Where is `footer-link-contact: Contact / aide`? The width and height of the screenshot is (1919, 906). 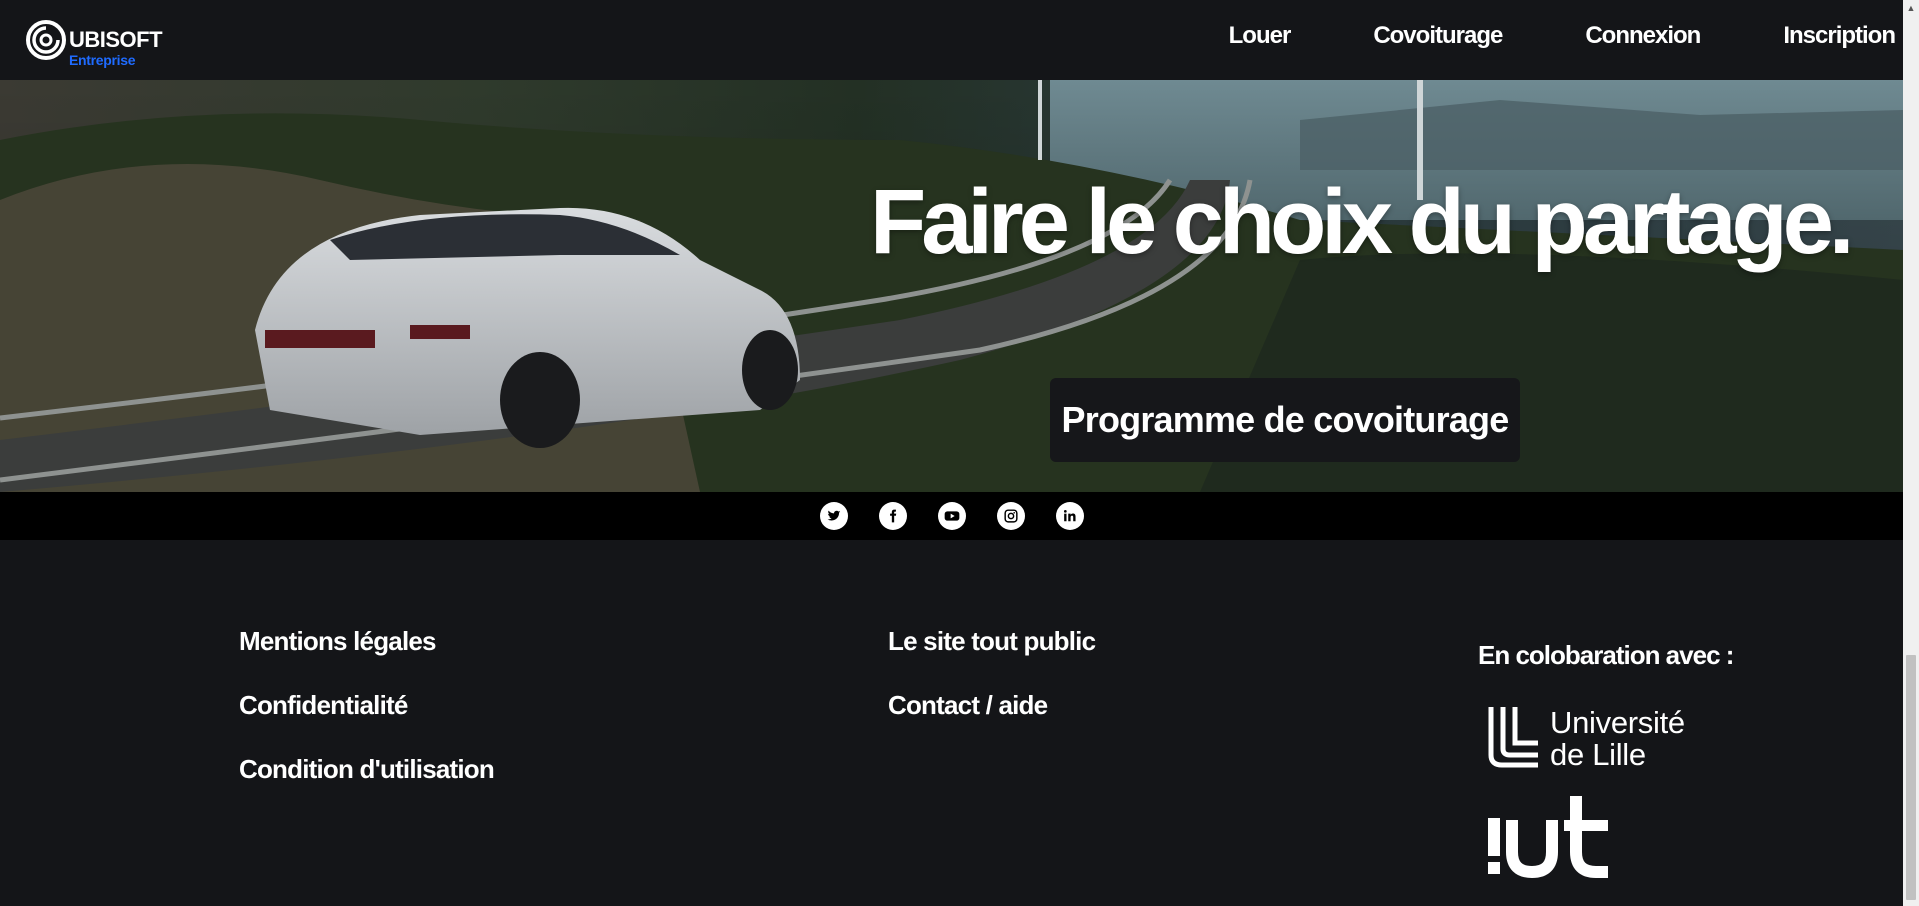
footer-link-contact: Contact / aide is located at coordinates (968, 705).